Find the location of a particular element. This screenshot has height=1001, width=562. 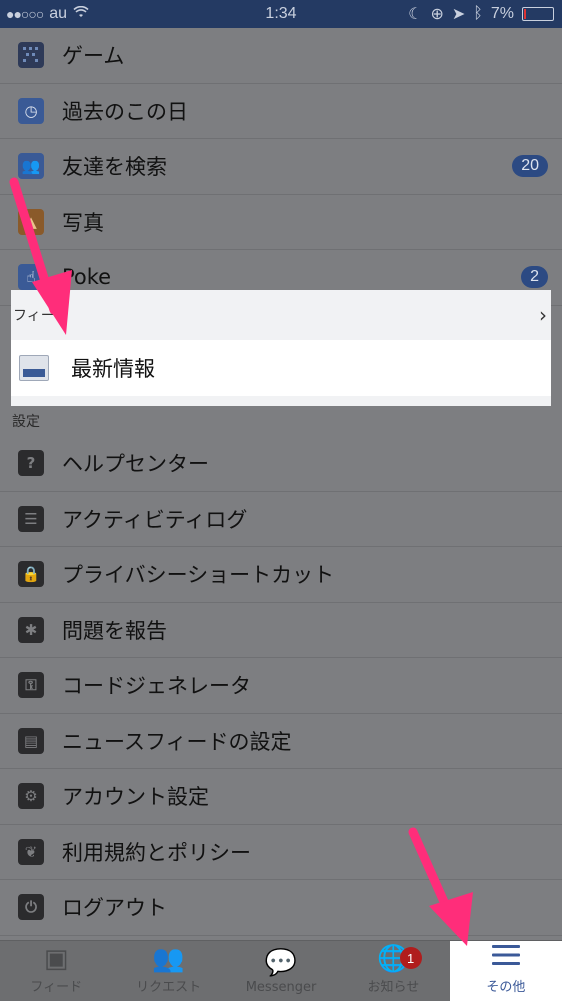

menu-item-label: ヘルプセンター is located at coordinates (135, 464).